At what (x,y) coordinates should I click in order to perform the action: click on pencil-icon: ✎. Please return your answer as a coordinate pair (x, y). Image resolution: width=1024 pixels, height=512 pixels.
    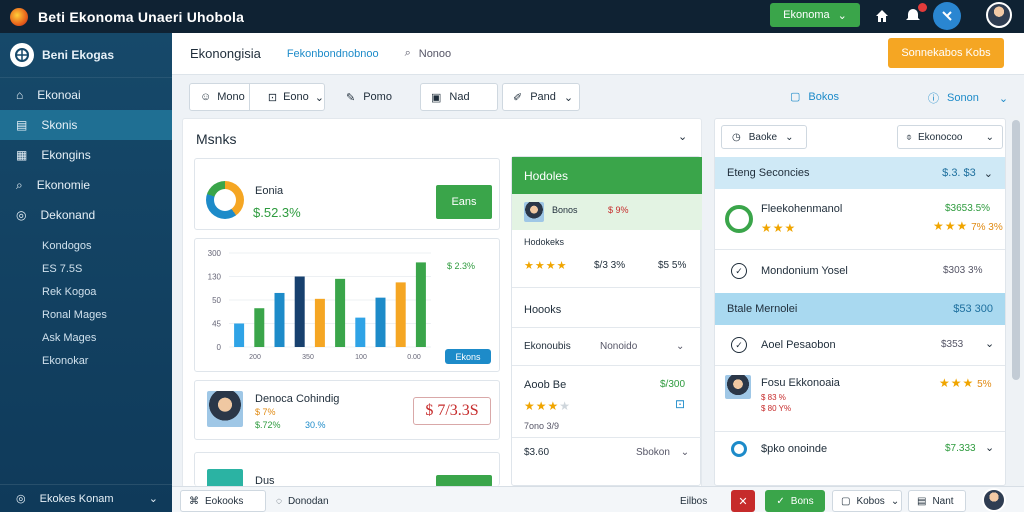
    Looking at the image, I should click on (351, 97).